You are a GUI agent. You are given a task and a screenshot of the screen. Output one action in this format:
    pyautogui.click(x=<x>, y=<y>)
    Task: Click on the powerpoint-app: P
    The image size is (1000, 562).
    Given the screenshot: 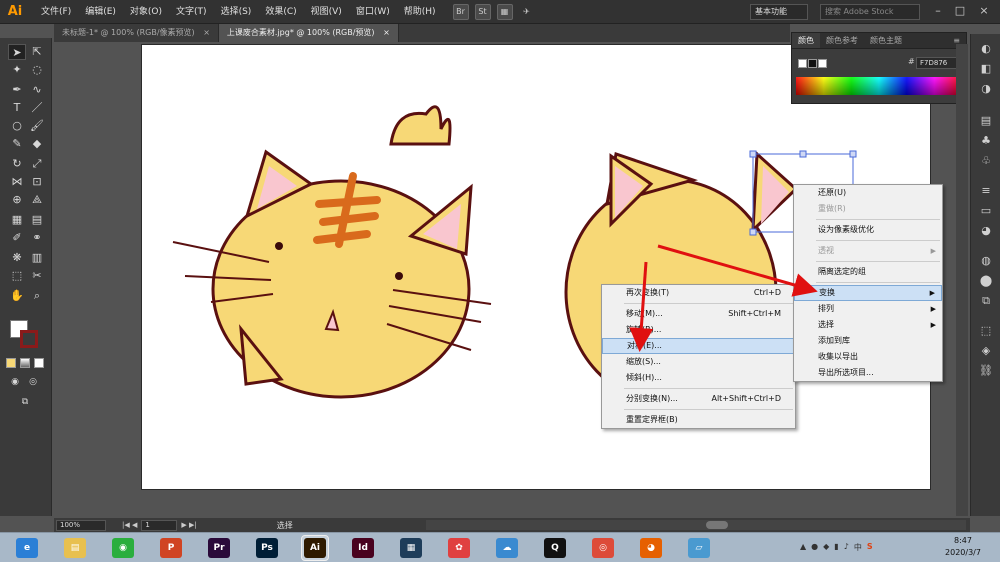 What is the action you would take?
    pyautogui.click(x=171, y=548)
    